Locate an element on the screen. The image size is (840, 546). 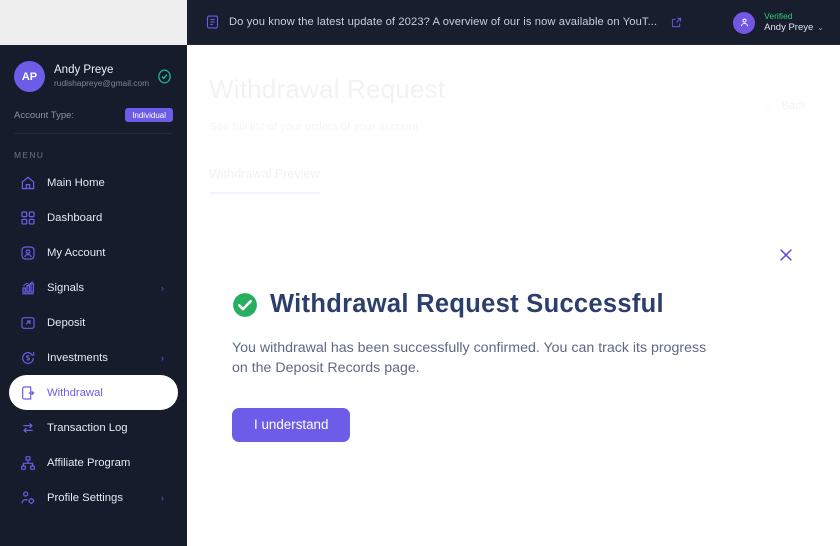
close-icon is located at coordinates (786, 255).